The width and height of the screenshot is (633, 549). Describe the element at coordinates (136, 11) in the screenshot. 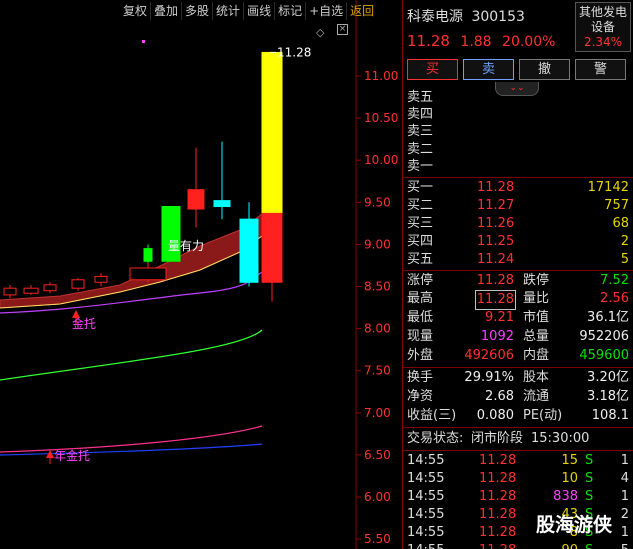

I see `toolbar-fuquan-button: 复权` at that location.